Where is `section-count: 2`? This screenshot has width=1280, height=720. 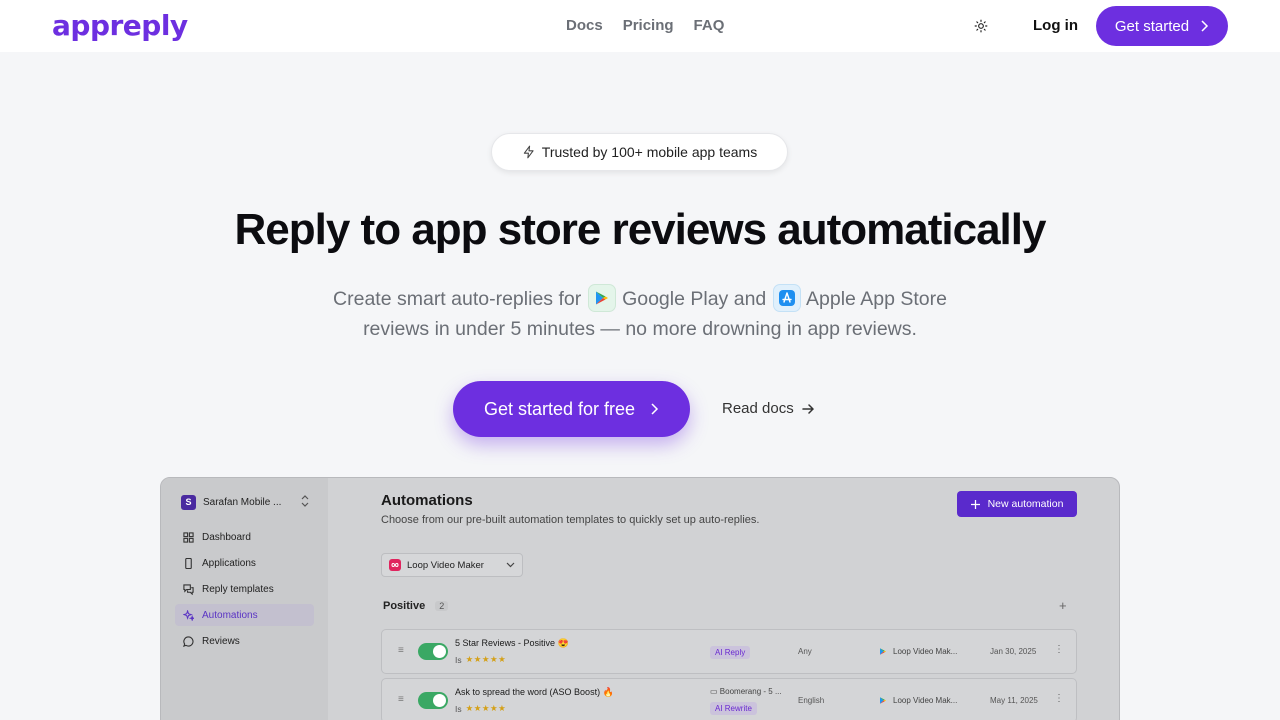
section-count: 2 is located at coordinates (442, 606).